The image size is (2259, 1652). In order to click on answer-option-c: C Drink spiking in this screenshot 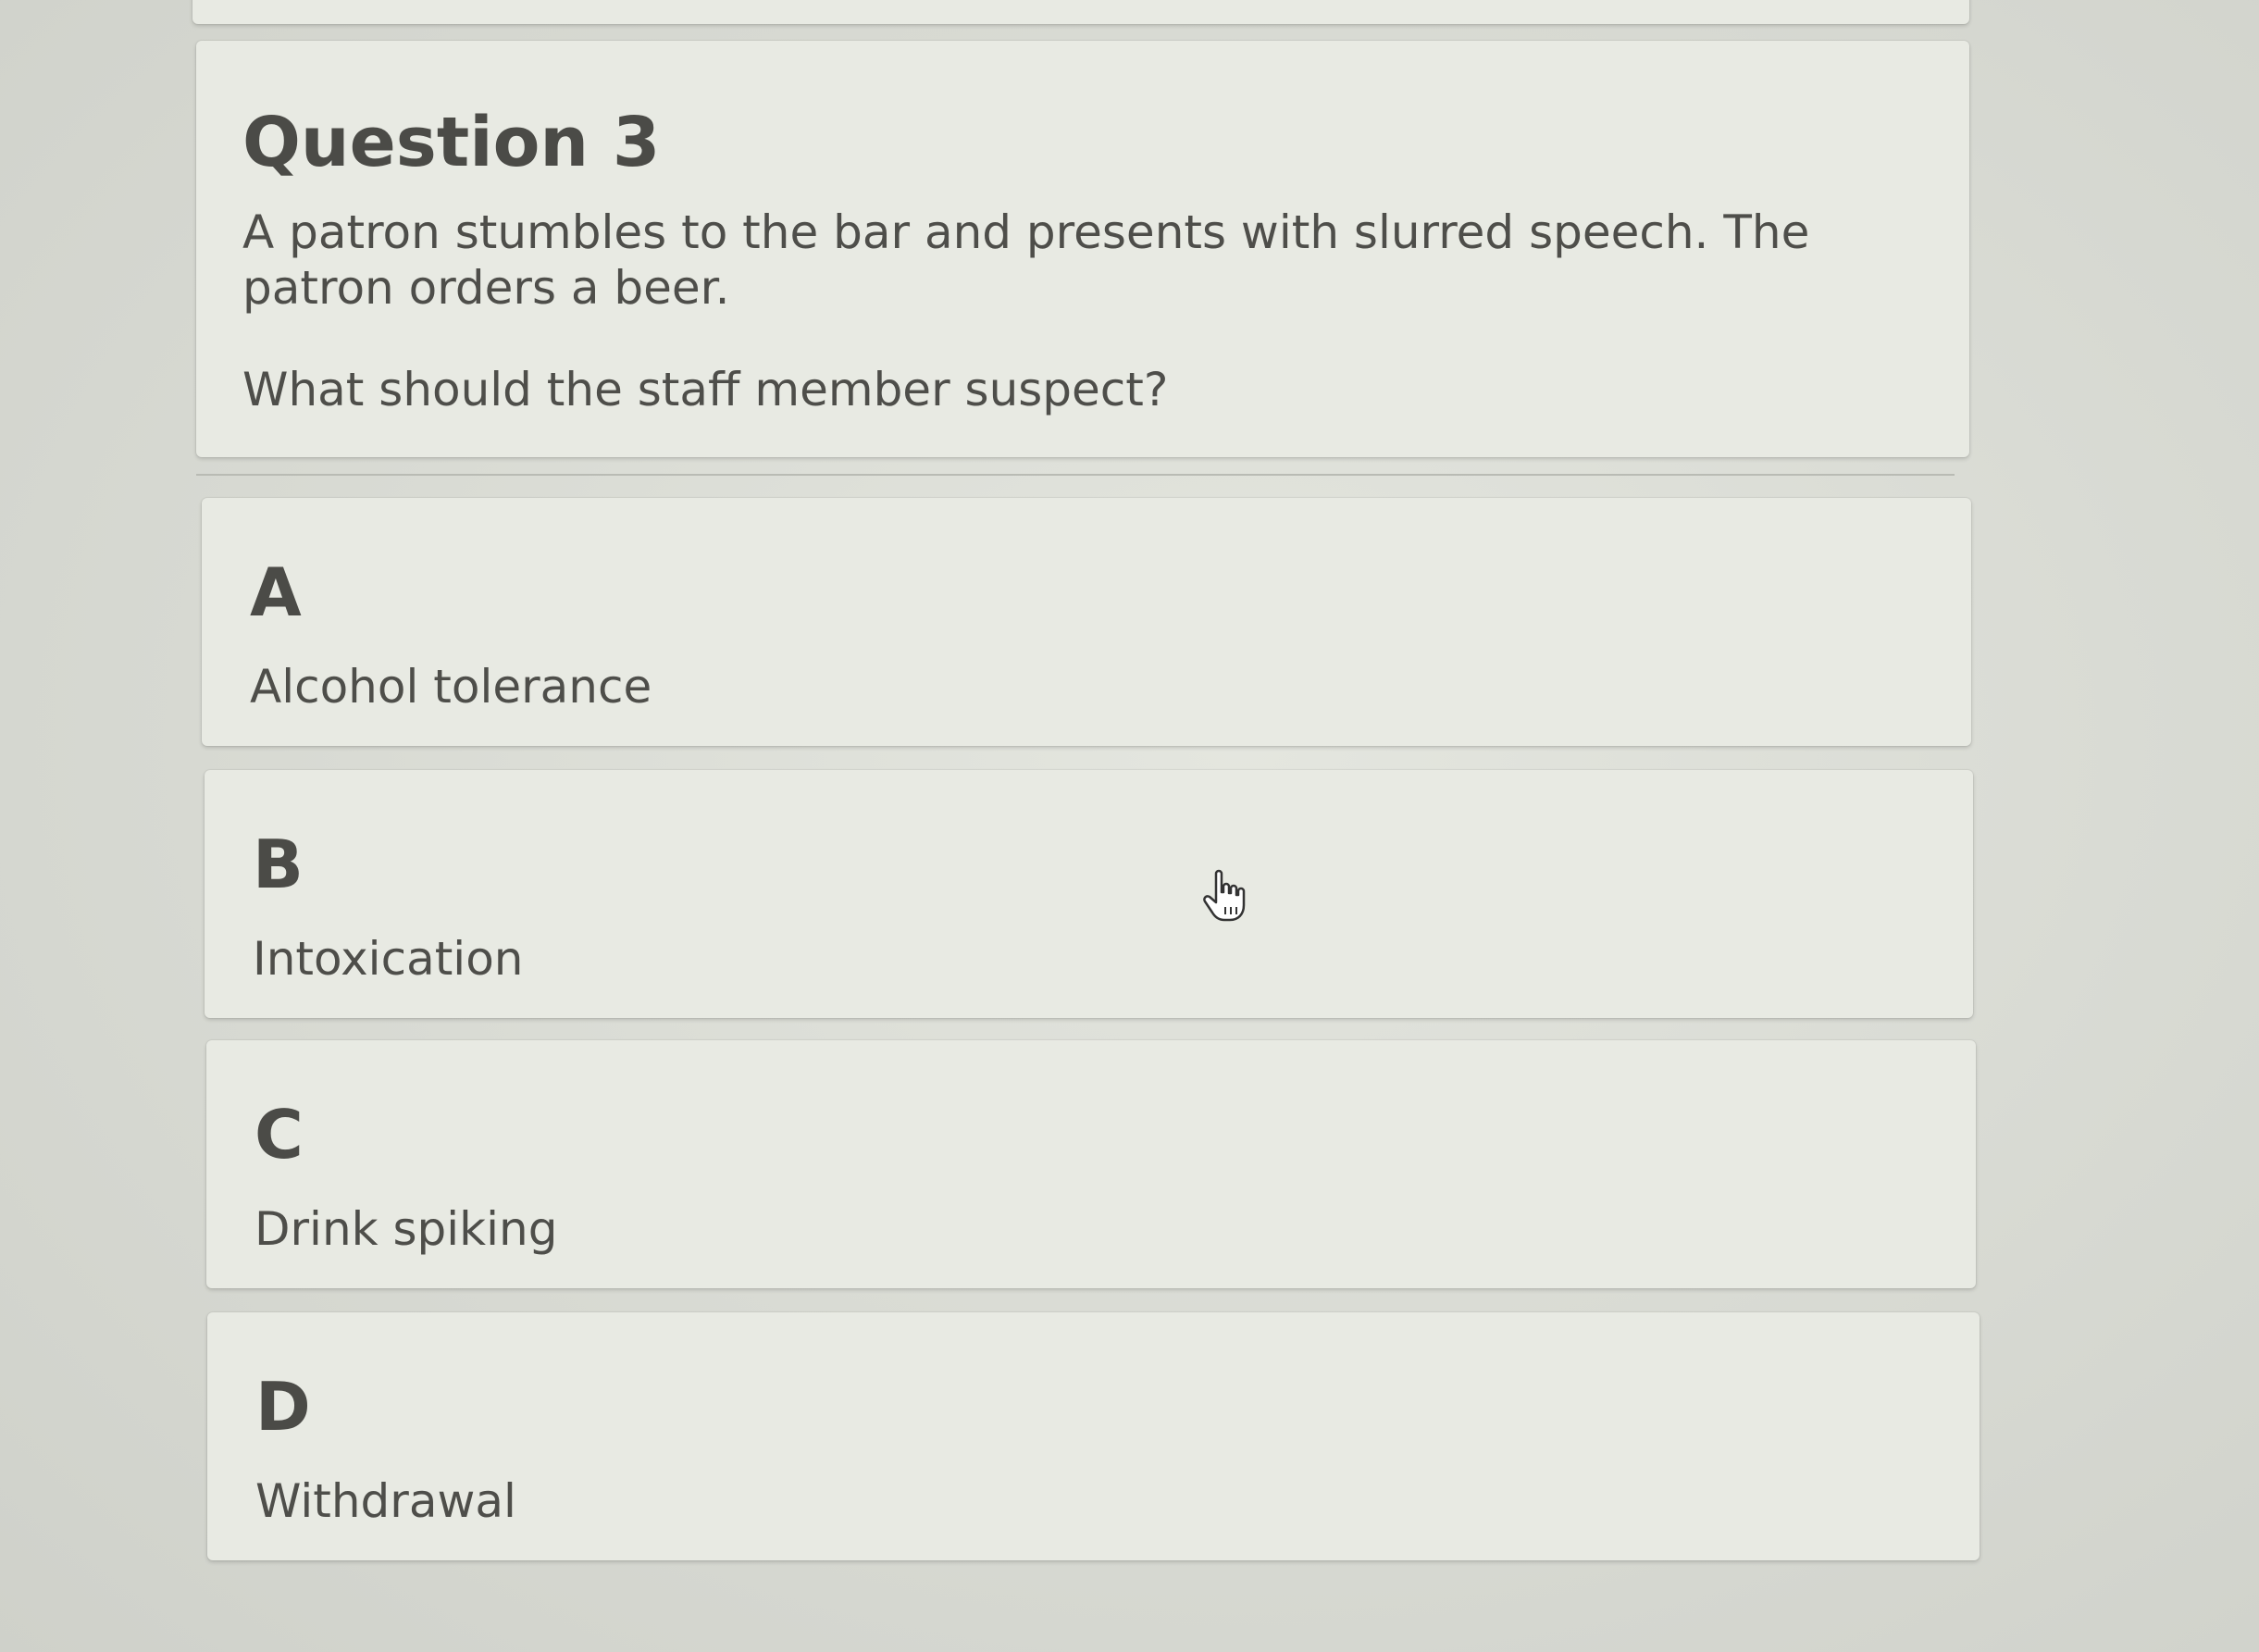, I will do `click(1091, 1164)`.